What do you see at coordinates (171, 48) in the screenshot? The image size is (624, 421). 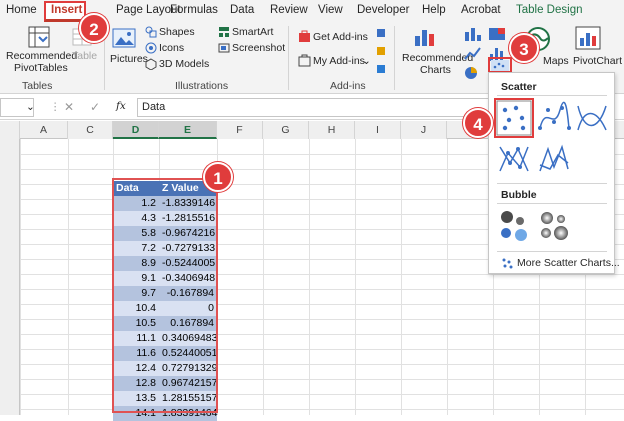 I see `icons-label: Icons` at bounding box center [171, 48].